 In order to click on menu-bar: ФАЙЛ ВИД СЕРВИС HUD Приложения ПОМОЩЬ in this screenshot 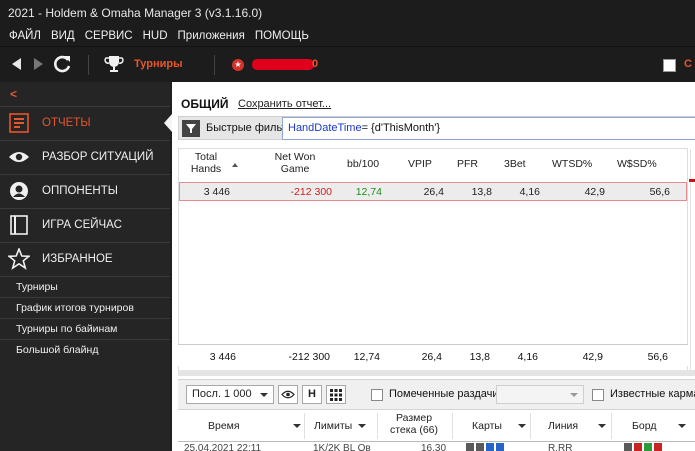, I will do `click(347, 36)`.